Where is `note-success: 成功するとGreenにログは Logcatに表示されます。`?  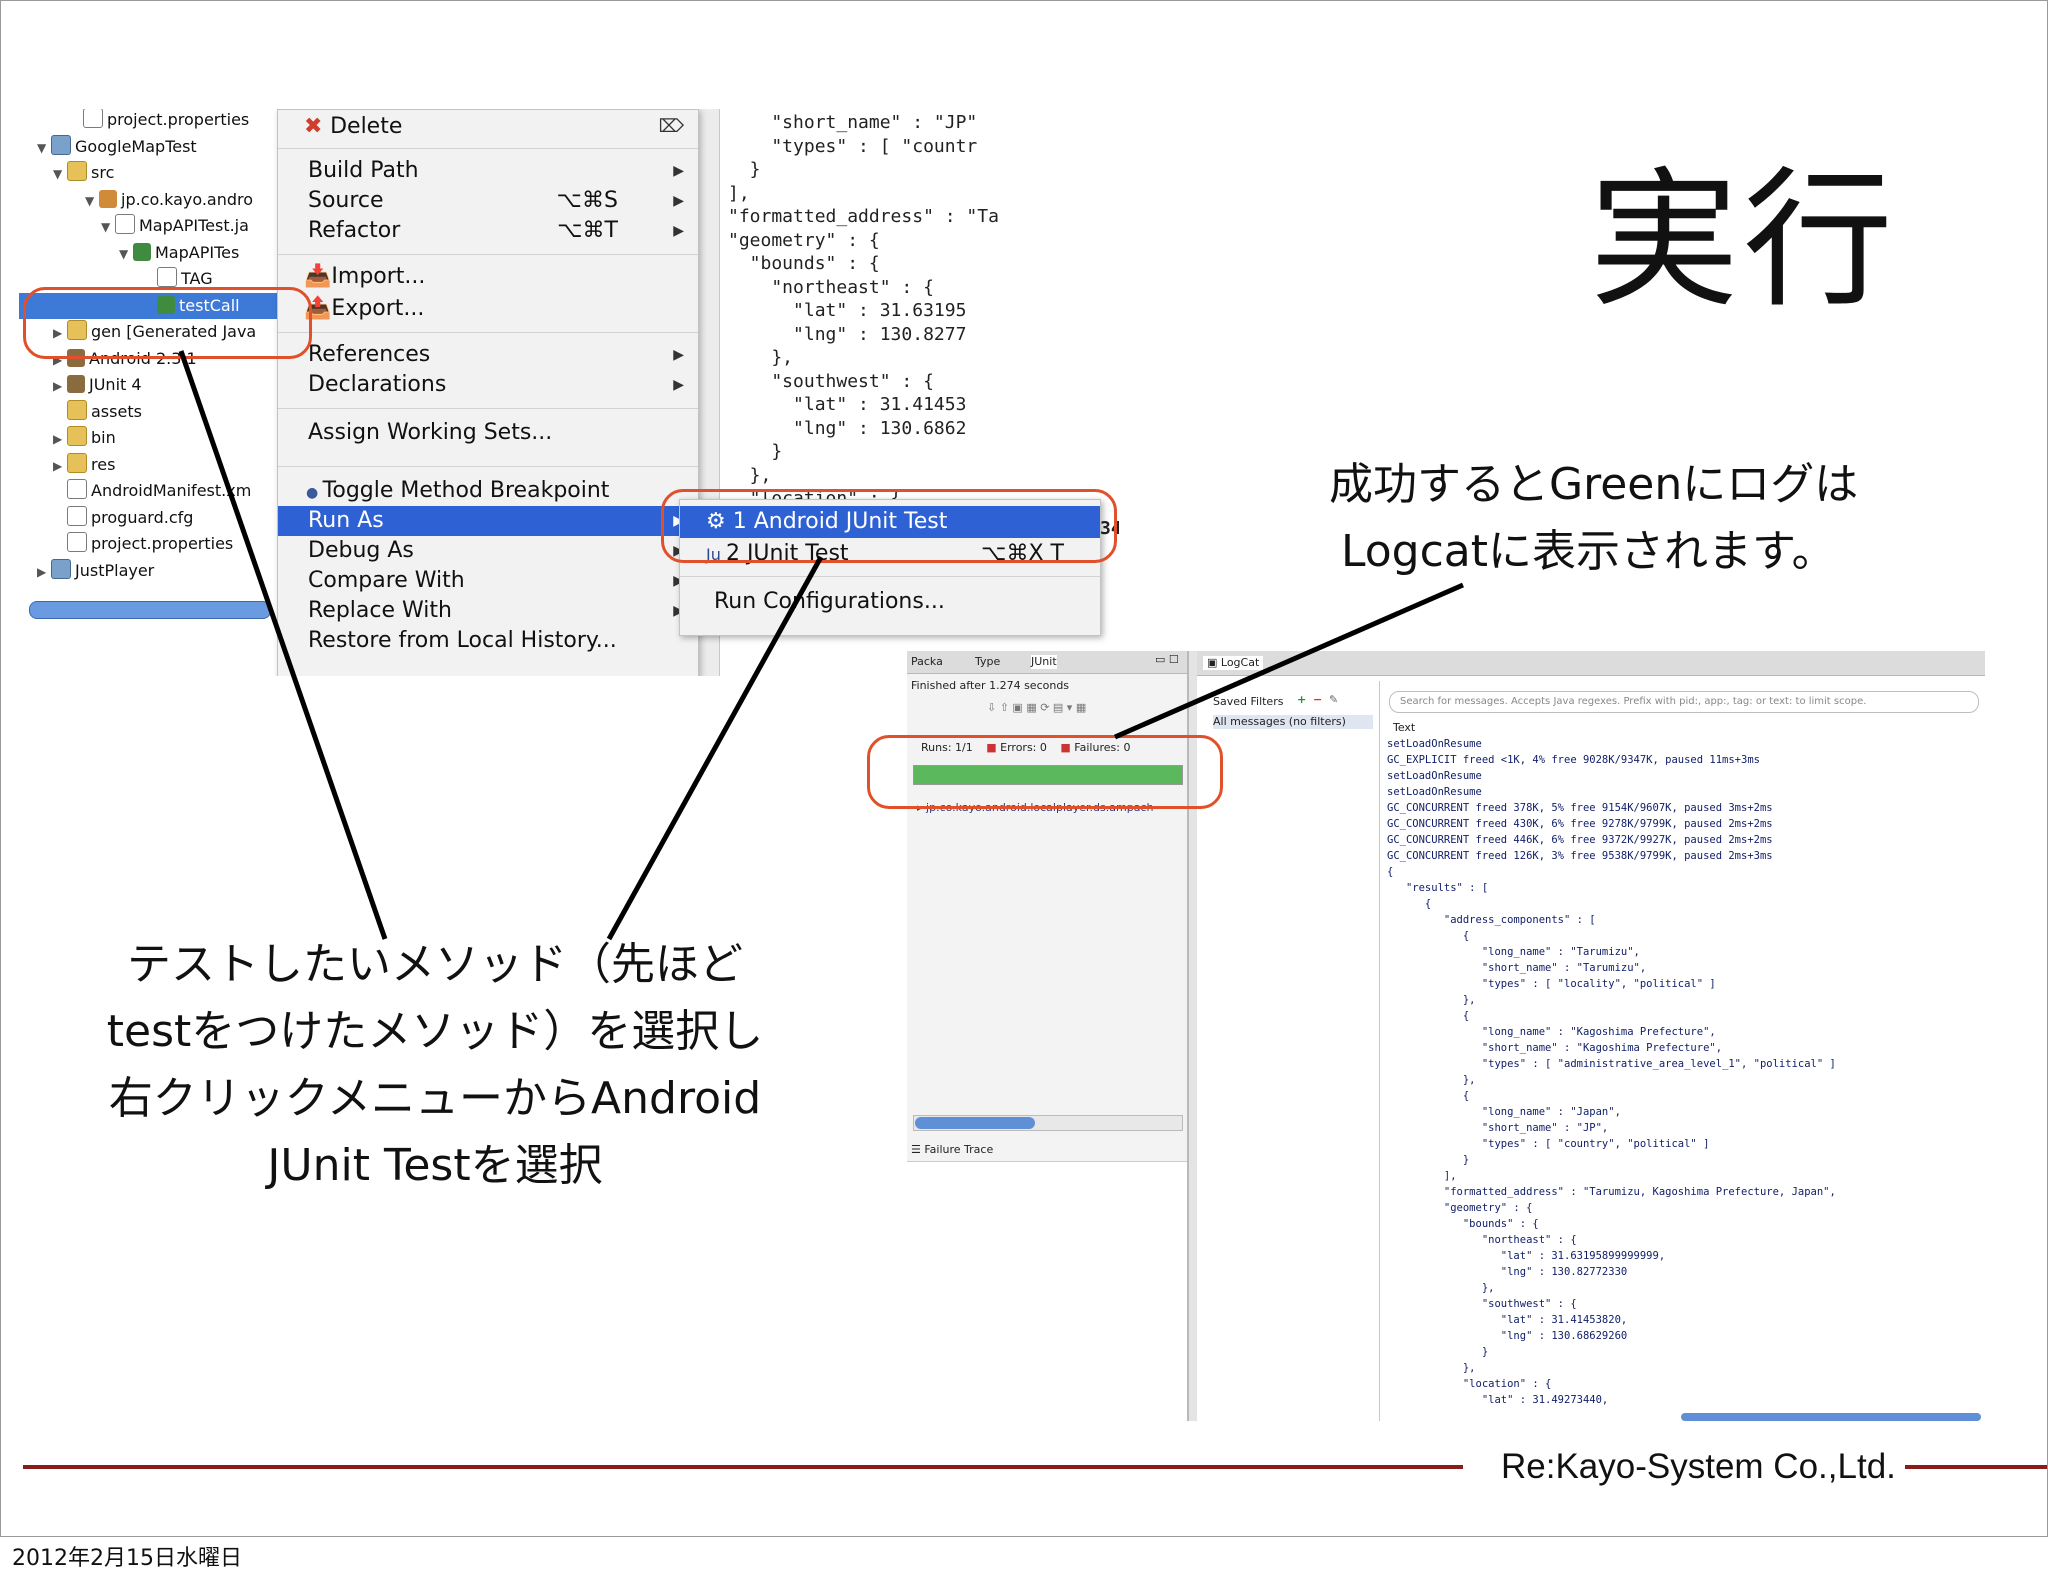
note-success: 成功するとGreenにログは Logcatに表示されます。 is located at coordinates (1594, 518).